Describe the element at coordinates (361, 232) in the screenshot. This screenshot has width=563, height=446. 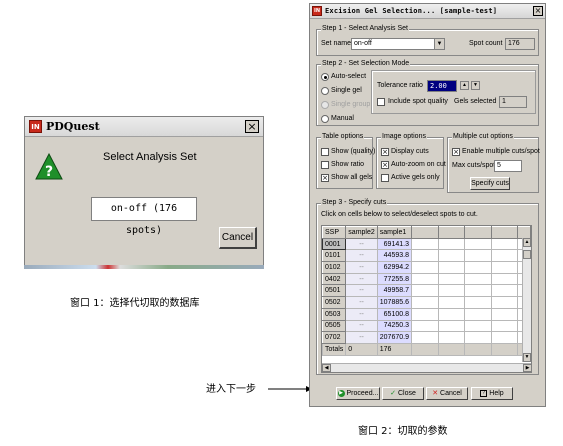
I see `column-header-sample2: sample2` at that location.